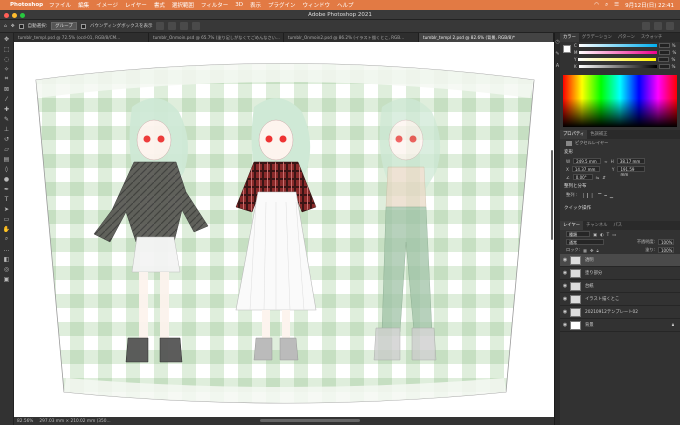  I want to click on align-right-icon, so click(184, 26).